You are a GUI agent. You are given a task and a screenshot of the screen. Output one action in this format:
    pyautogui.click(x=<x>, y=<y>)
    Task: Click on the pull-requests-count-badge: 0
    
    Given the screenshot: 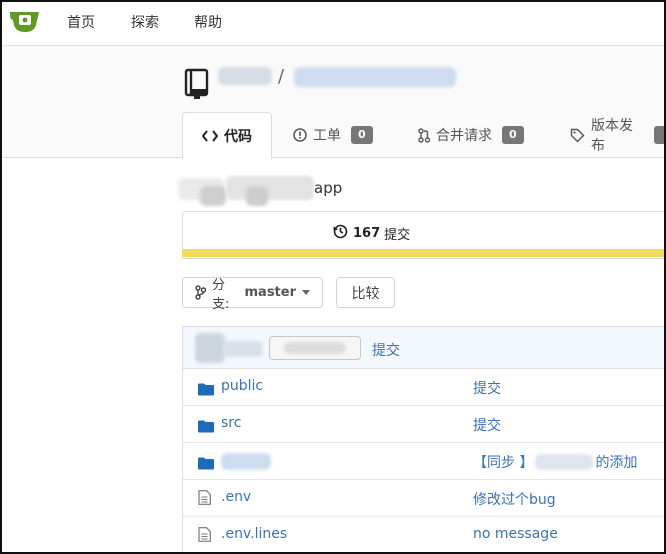 What is the action you would take?
    pyautogui.click(x=513, y=135)
    